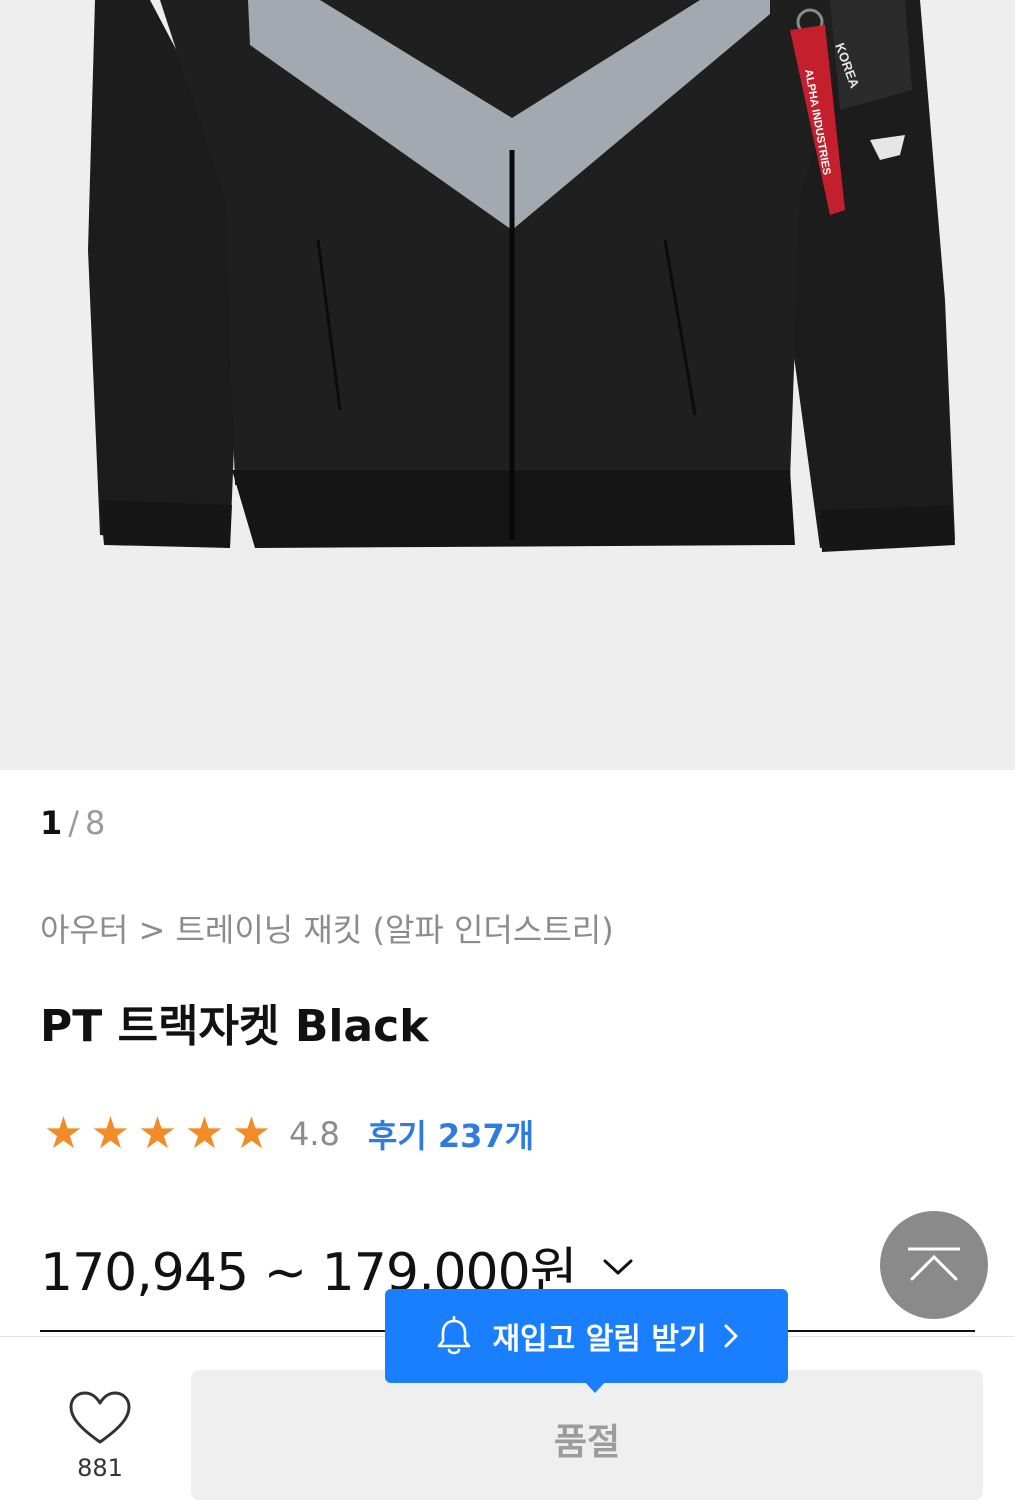 This screenshot has height=1500, width=1015. I want to click on heart-icon, so click(100, 1417).